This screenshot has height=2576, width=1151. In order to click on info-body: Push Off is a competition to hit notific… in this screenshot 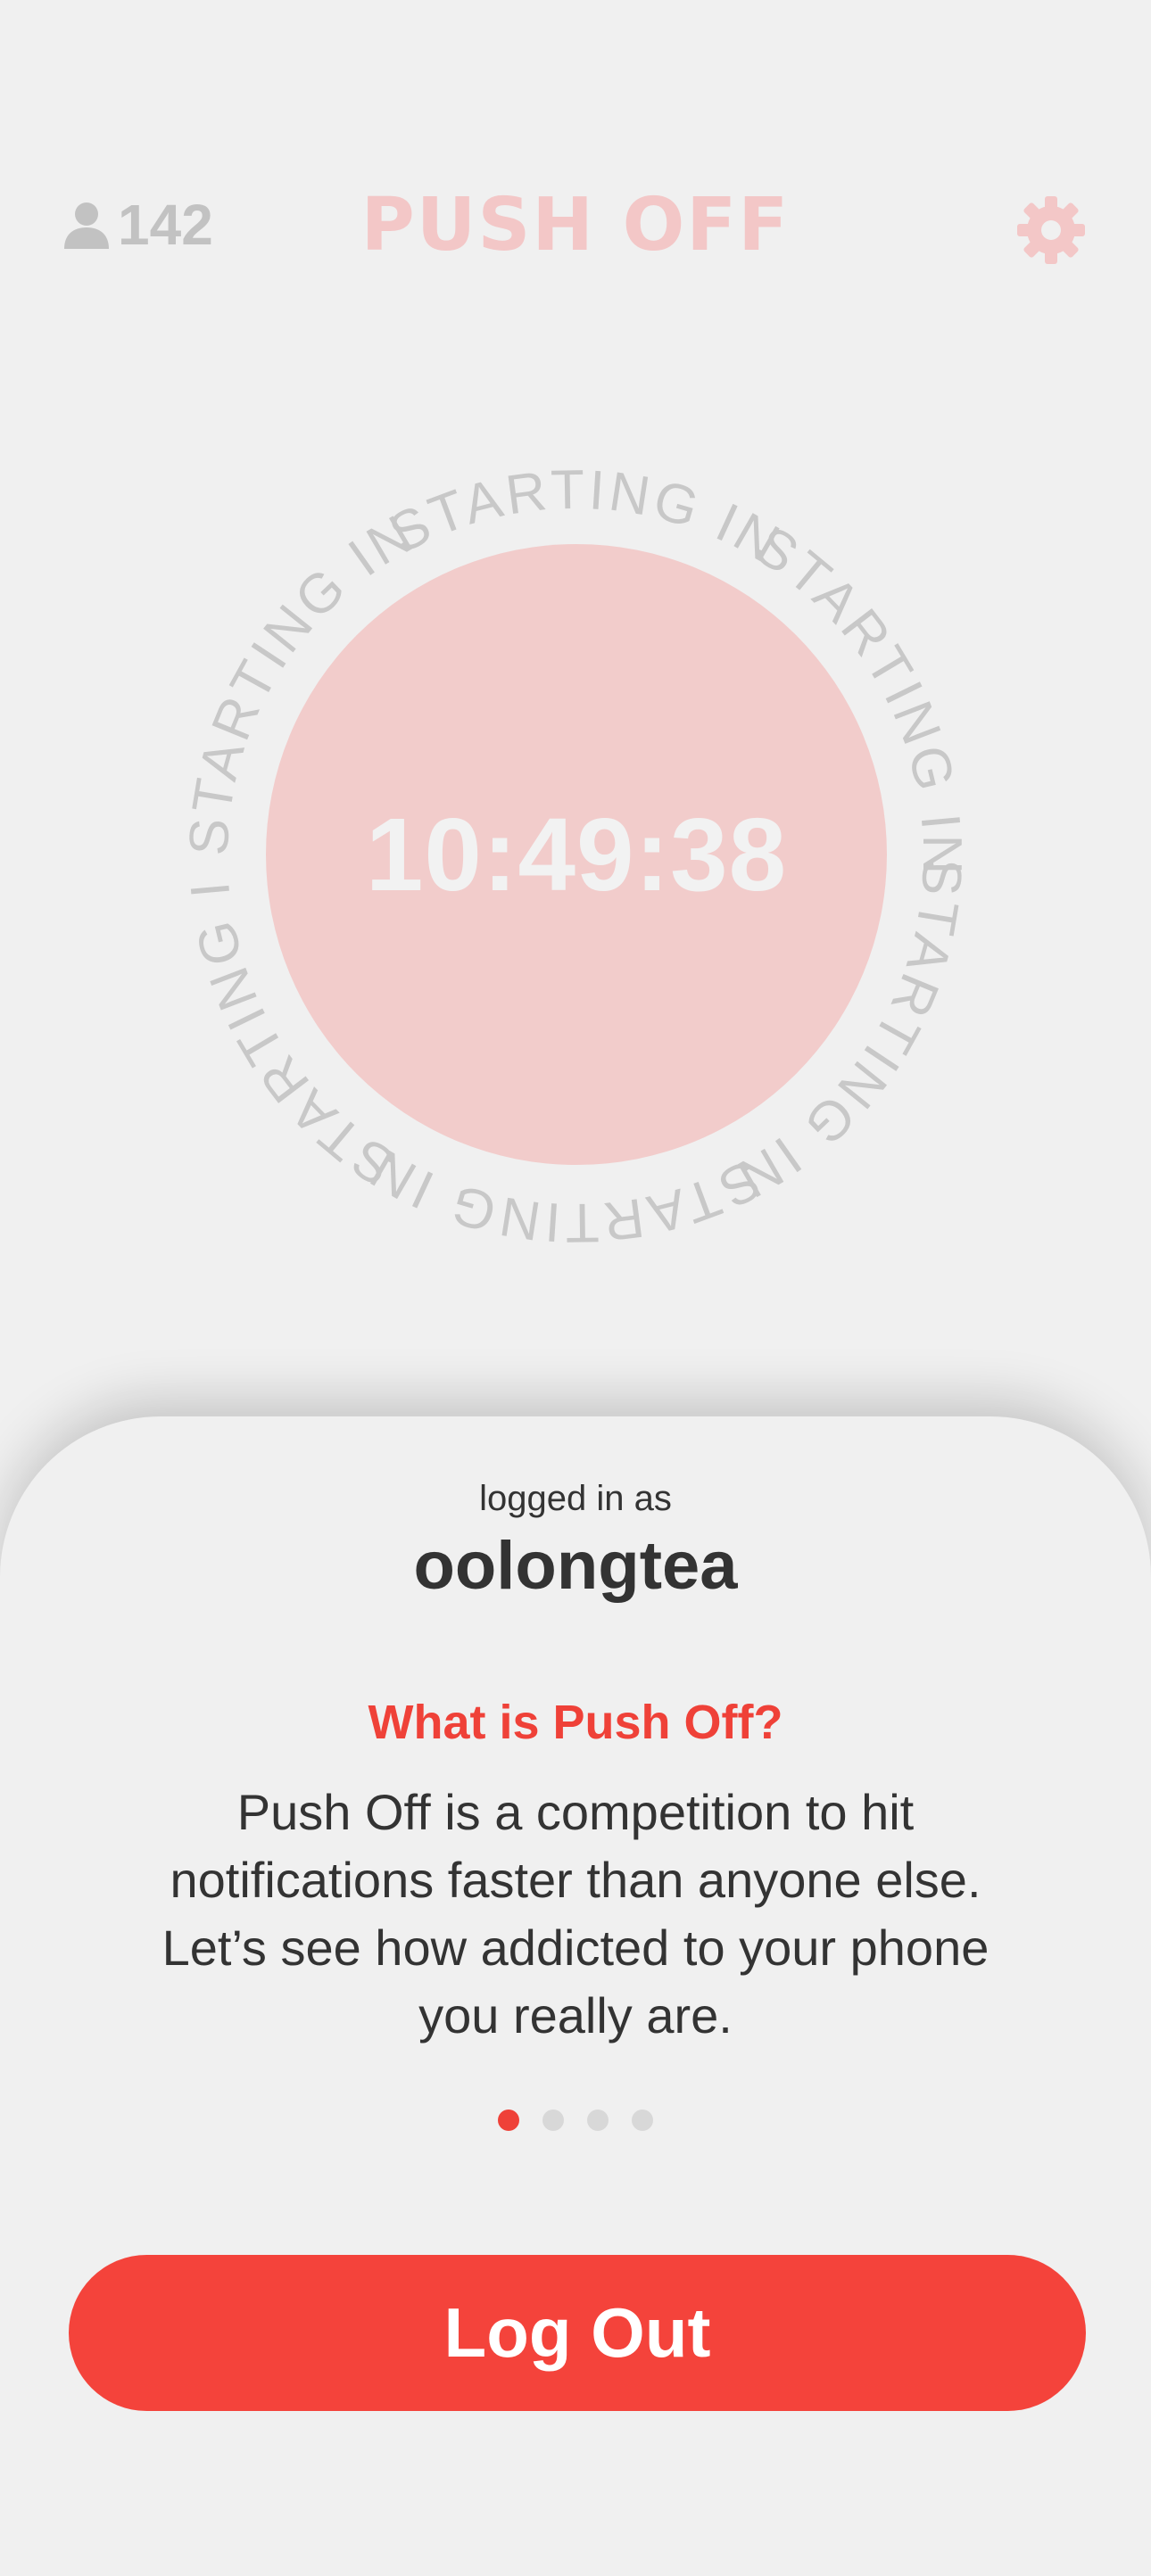, I will do `click(575, 1914)`.